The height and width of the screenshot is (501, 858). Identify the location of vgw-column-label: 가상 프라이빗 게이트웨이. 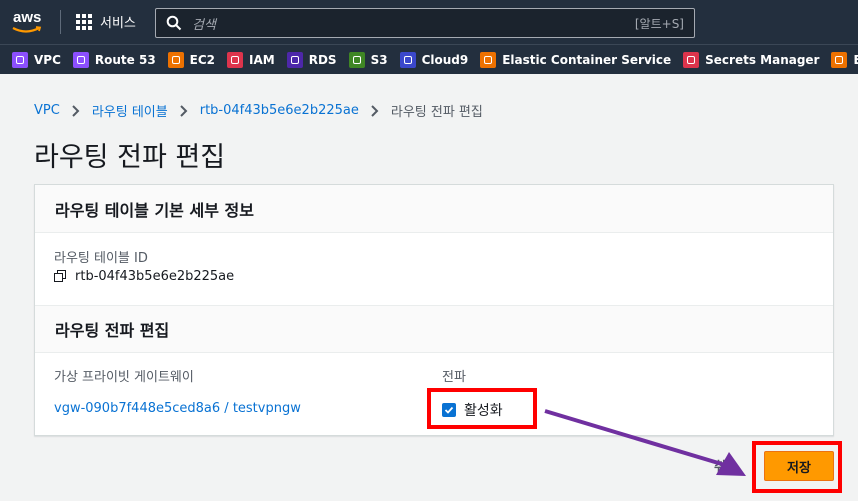
(124, 377).